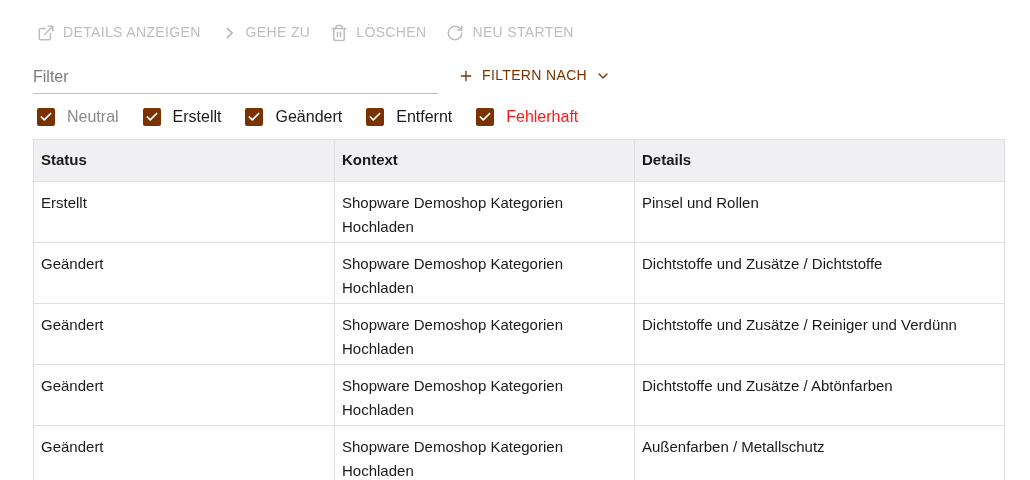 The image size is (1030, 480). Describe the element at coordinates (184, 160) in the screenshot. I see `column-header: Status` at that location.